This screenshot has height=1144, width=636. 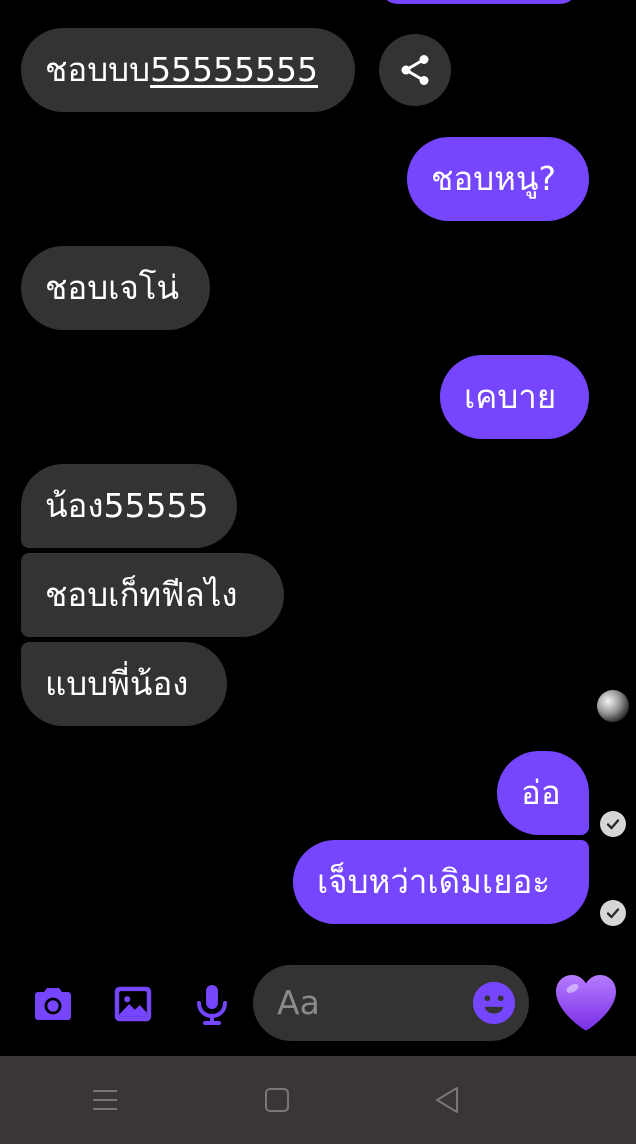 I want to click on message-text: แบบพี่น้อง, so click(x=117, y=683).